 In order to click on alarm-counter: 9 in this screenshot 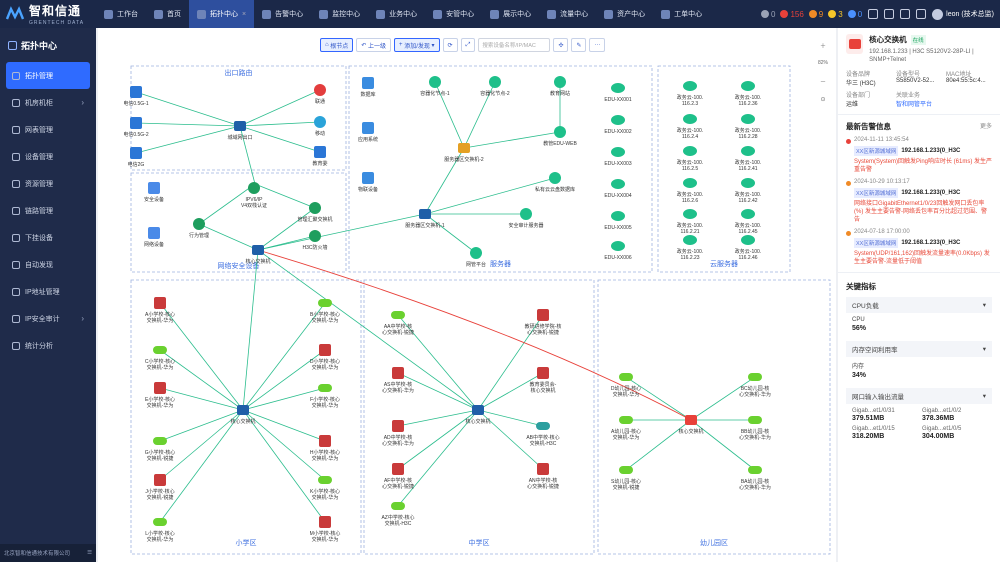, I will do `click(815, 14)`.